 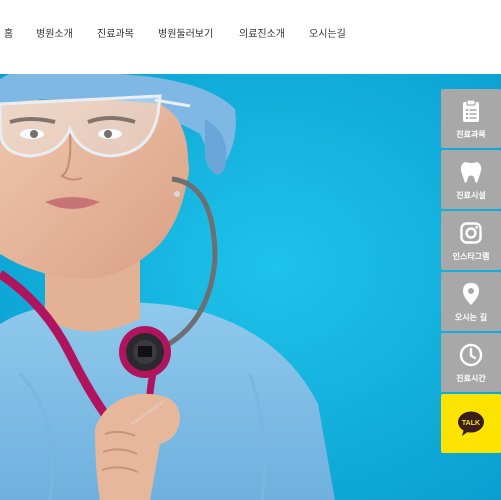 What do you see at coordinates (471, 294) in the screenshot?
I see `map-pin-icon` at bounding box center [471, 294].